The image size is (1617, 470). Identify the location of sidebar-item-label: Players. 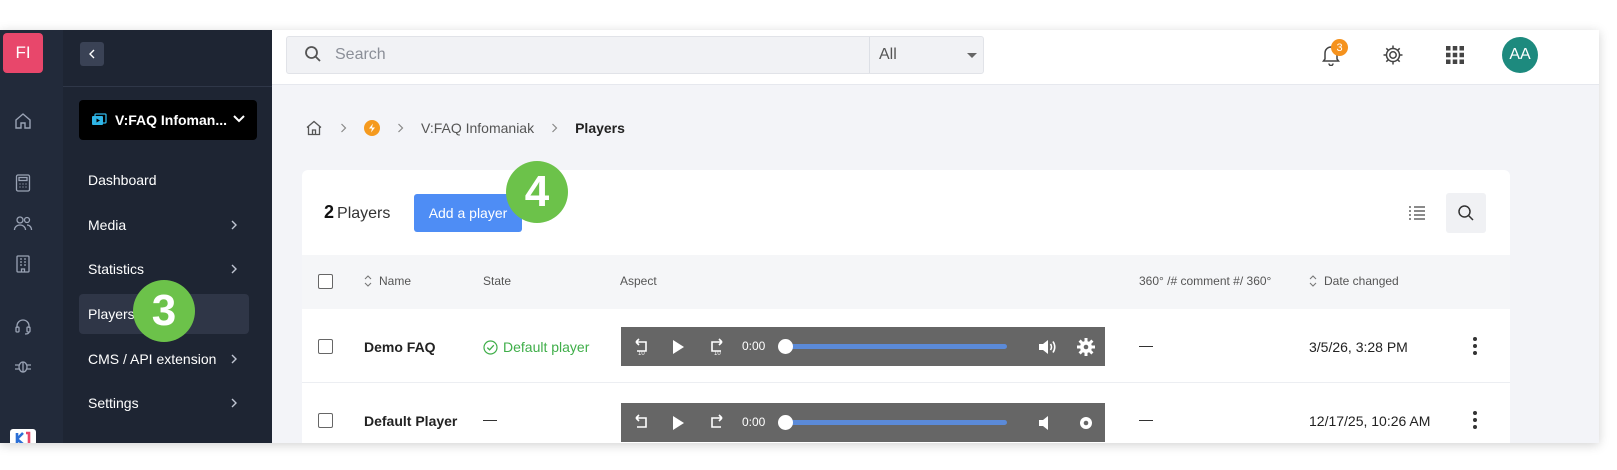
(111, 314).